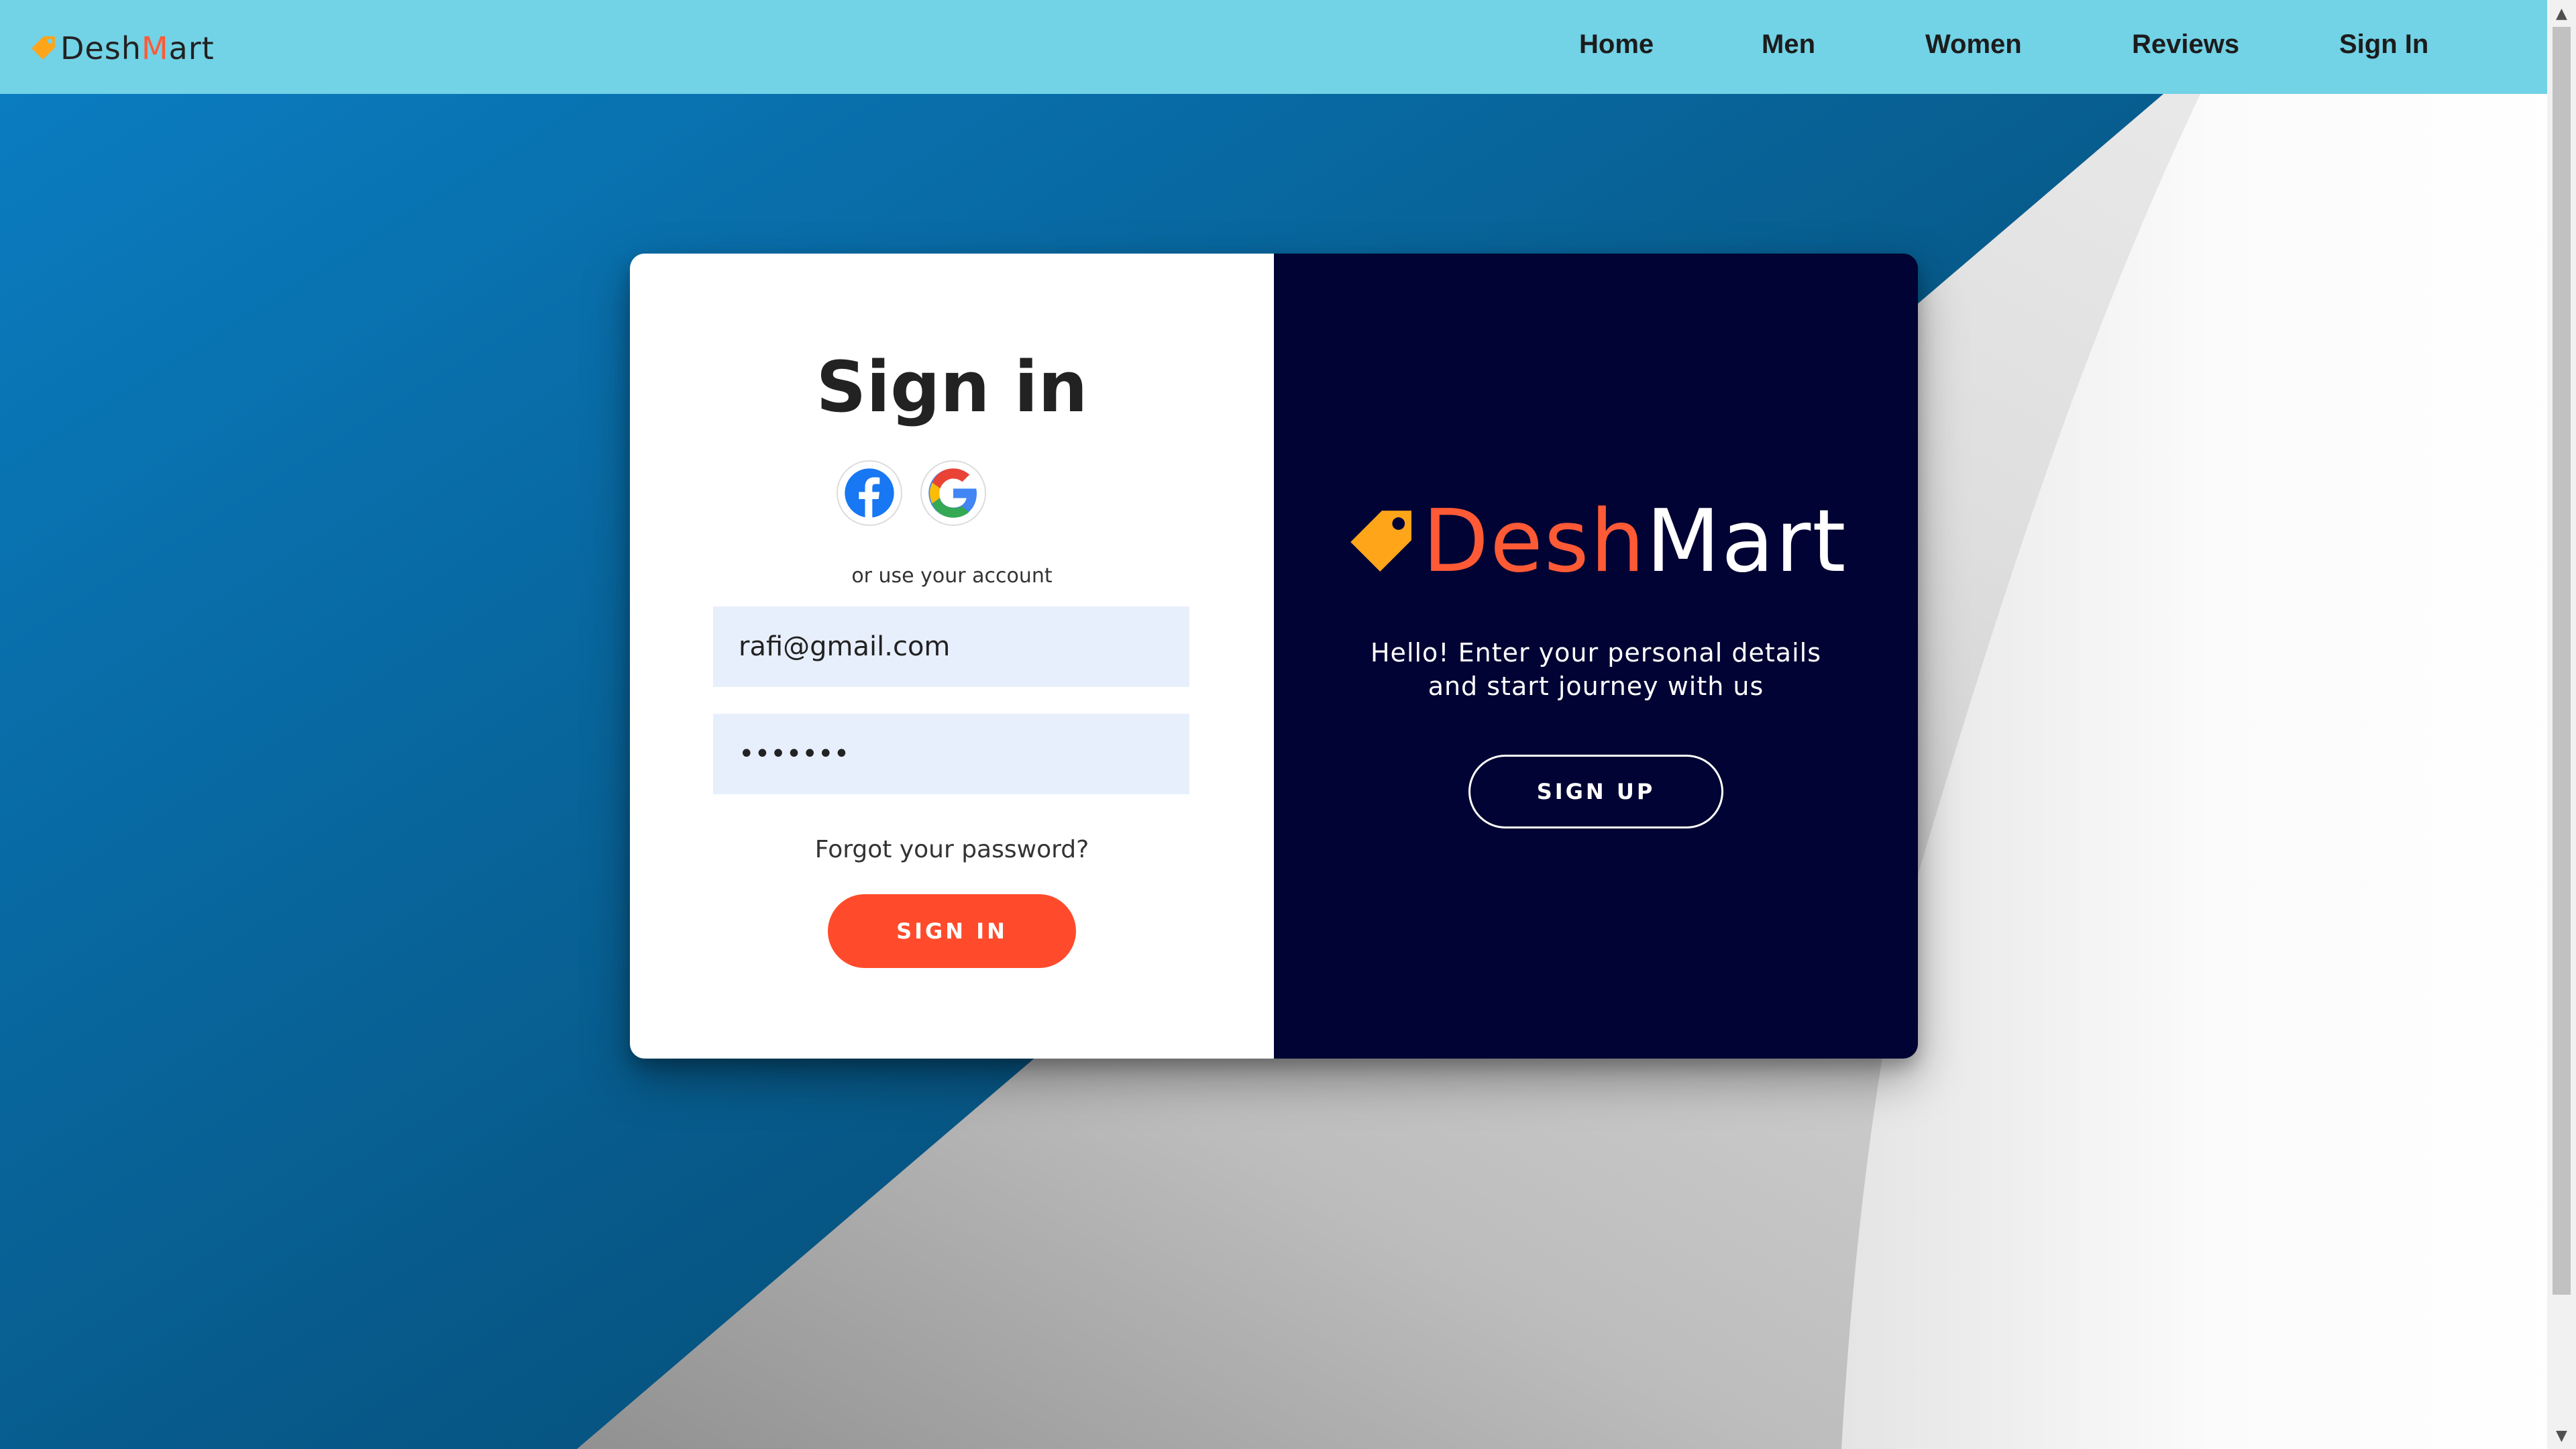 The image size is (2576, 1449). I want to click on brand-text: DeshMart, so click(1634, 542).